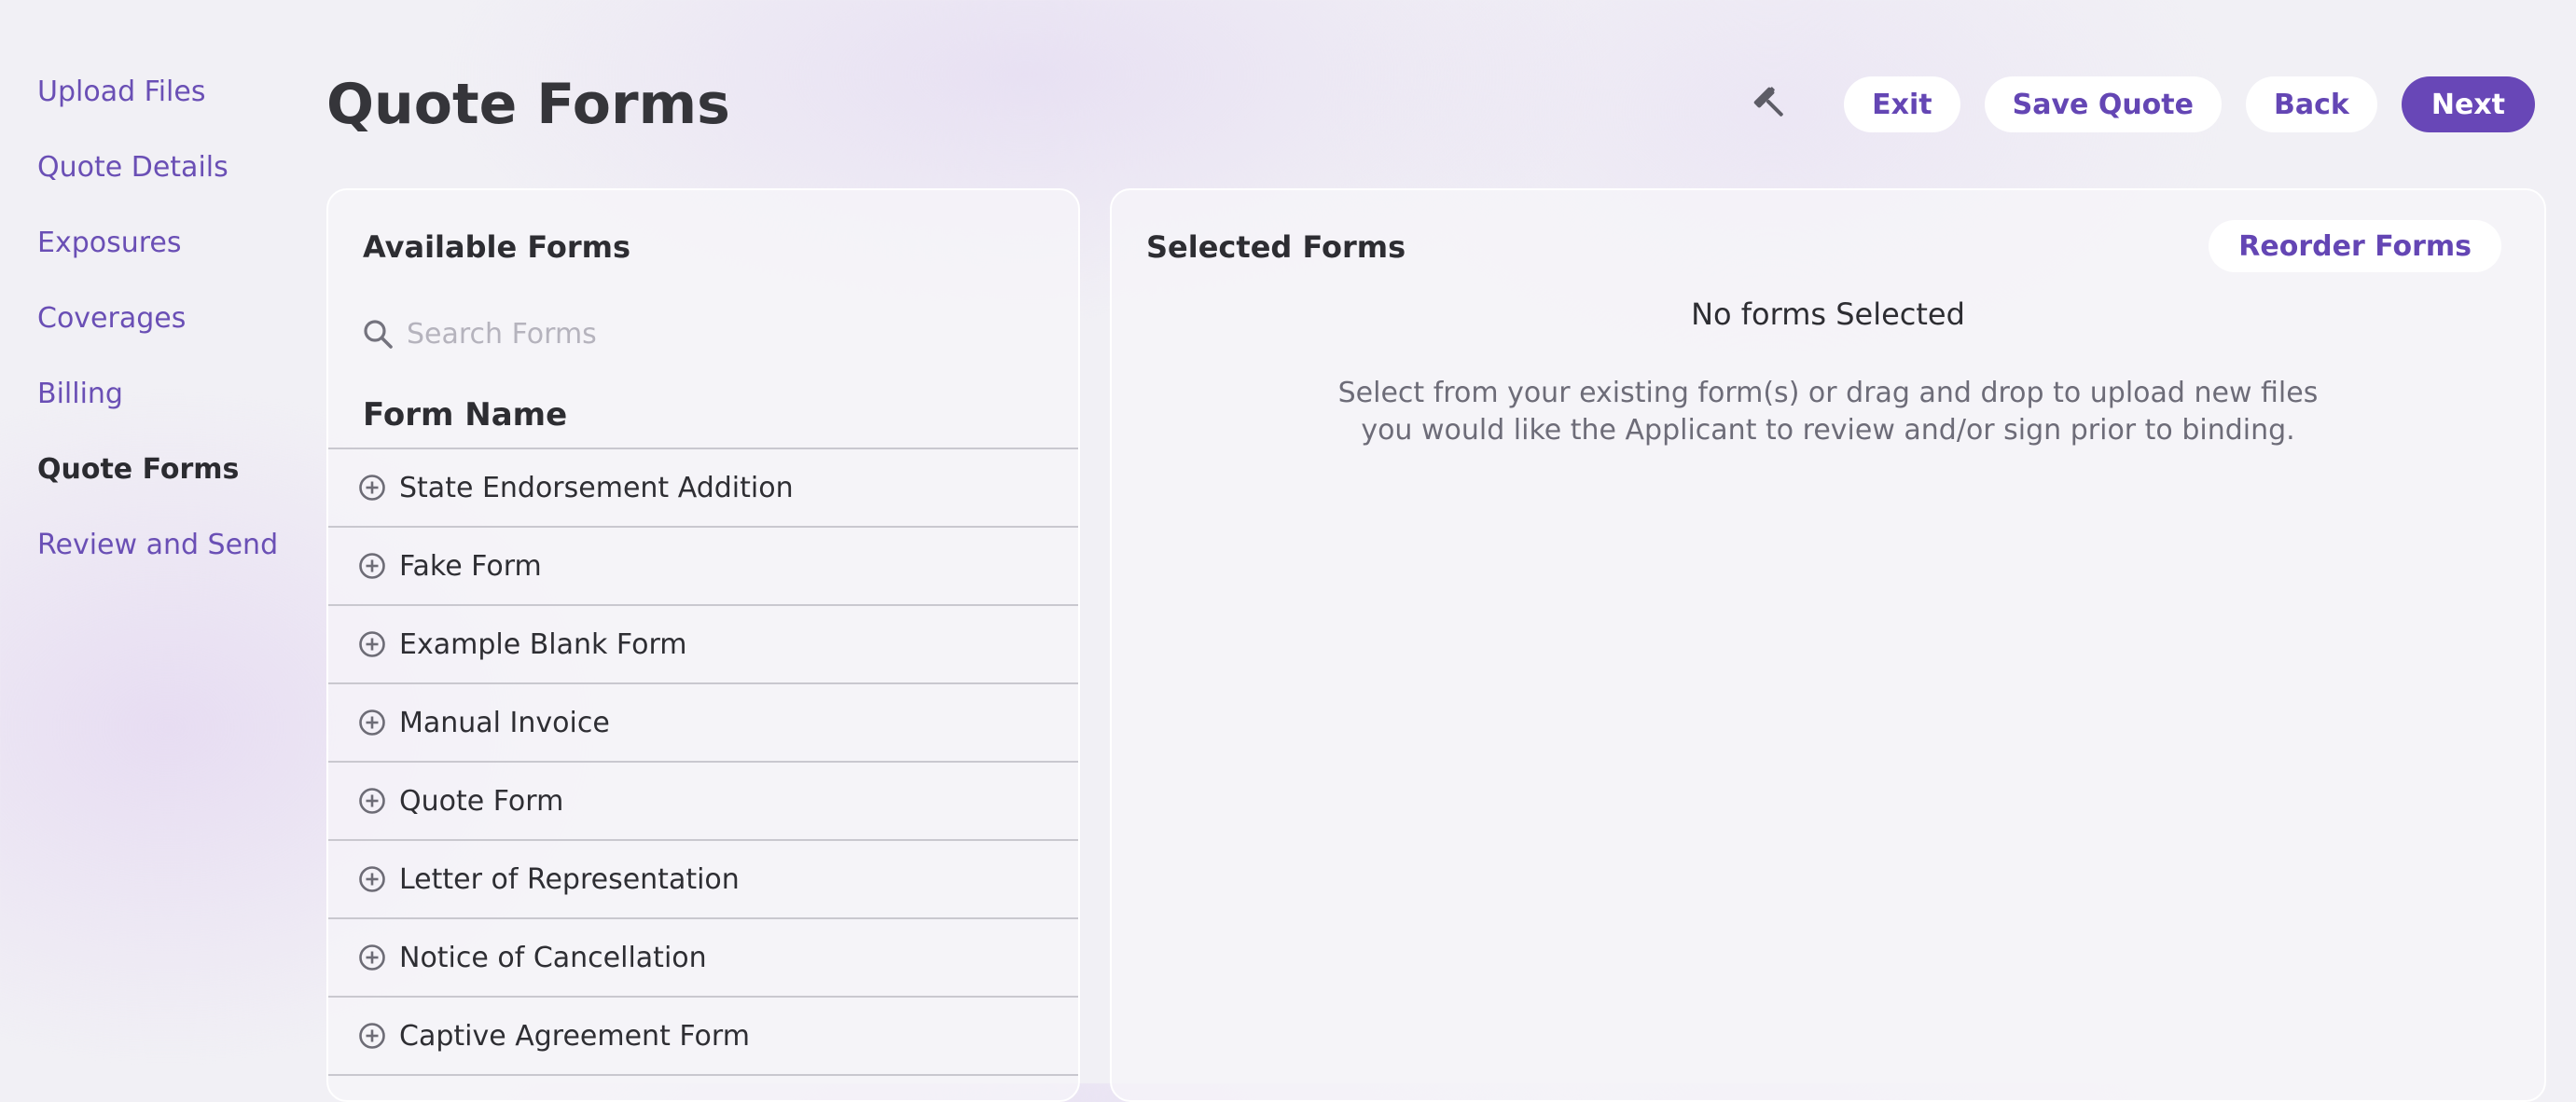  What do you see at coordinates (553, 957) in the screenshot?
I see `form-name: Notice of Cancellation` at bounding box center [553, 957].